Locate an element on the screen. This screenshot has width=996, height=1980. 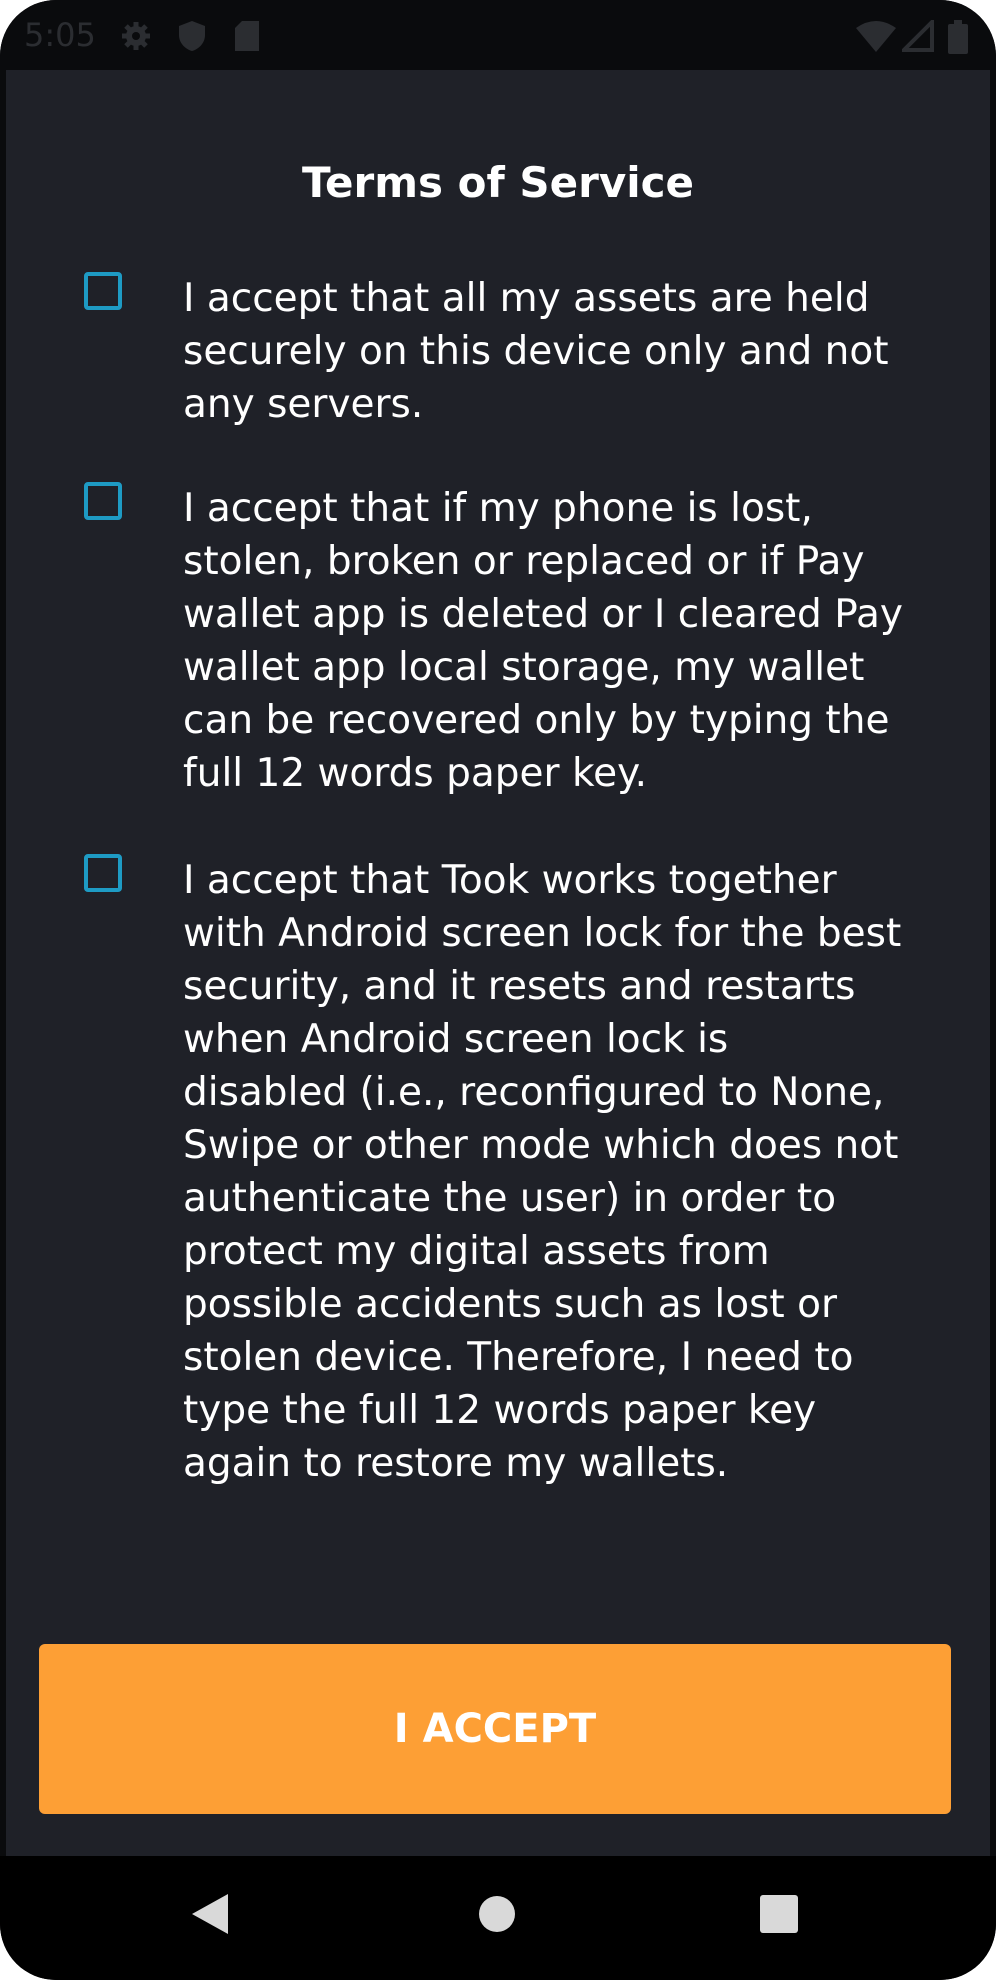
page-title: Terms of Service is located at coordinates (497, 182).